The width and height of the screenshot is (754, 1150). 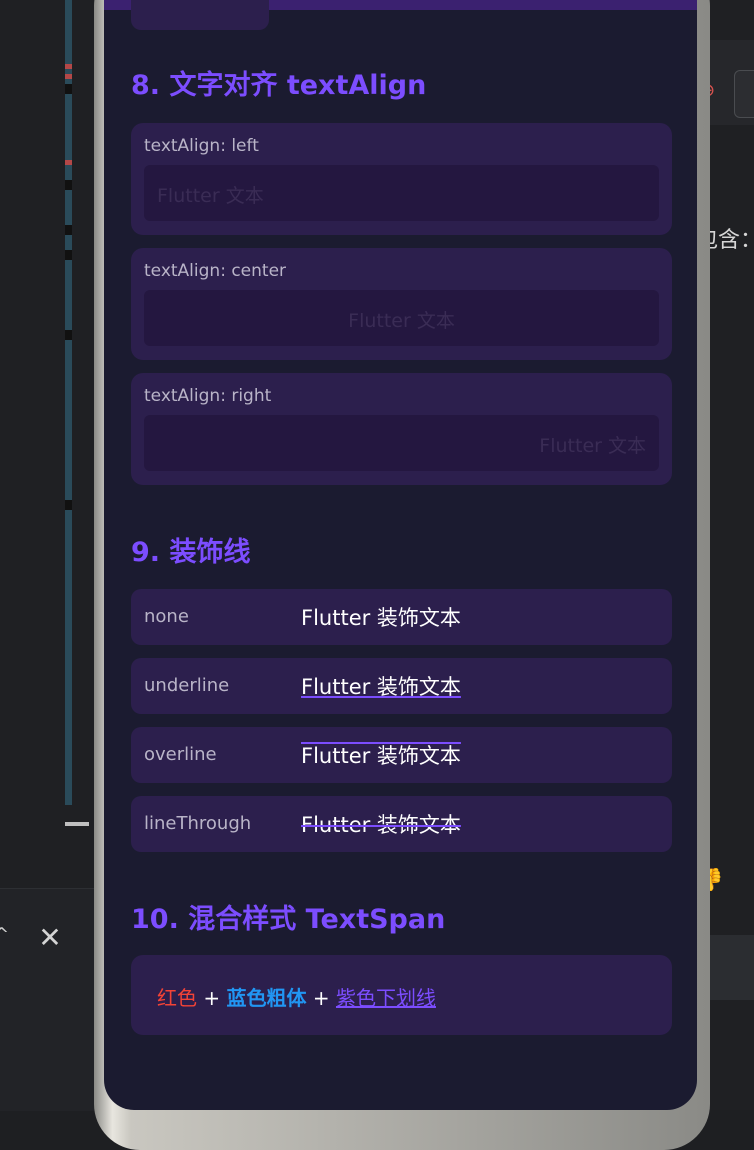 I want to click on span-red: 红色, so click(x=177, y=998).